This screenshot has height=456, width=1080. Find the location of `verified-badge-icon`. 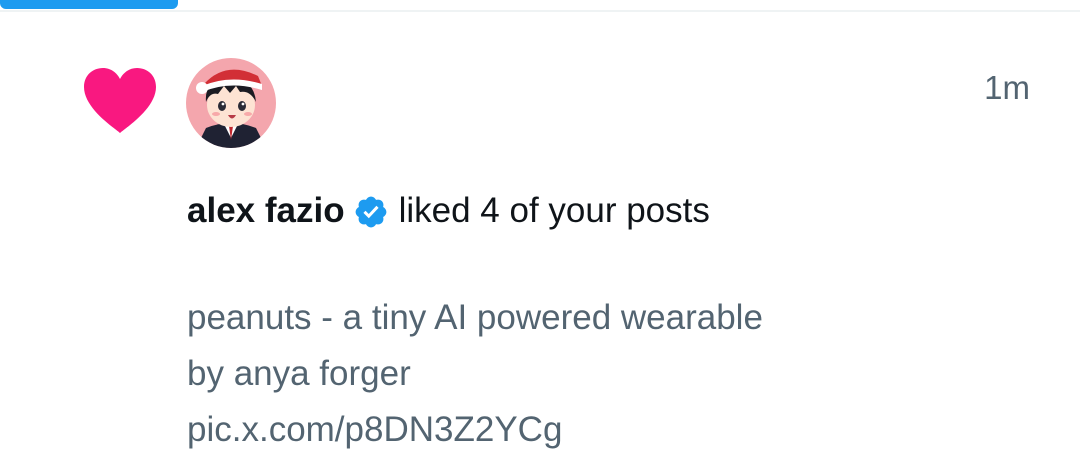

verified-badge-icon is located at coordinates (371, 212).